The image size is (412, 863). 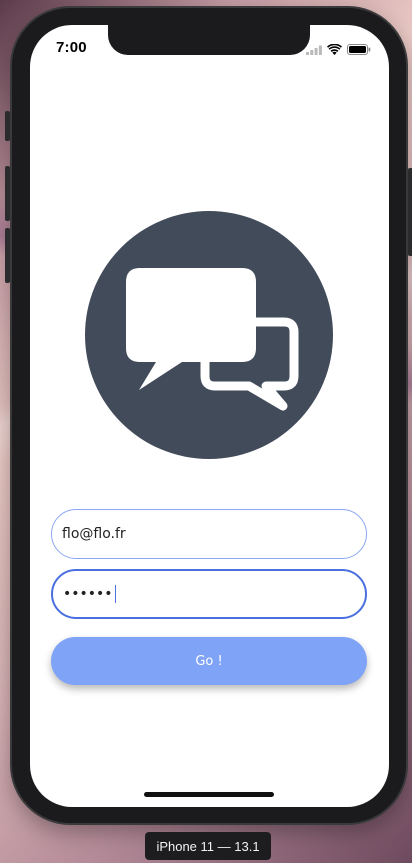 I want to click on signal-icon, so click(x=314, y=51).